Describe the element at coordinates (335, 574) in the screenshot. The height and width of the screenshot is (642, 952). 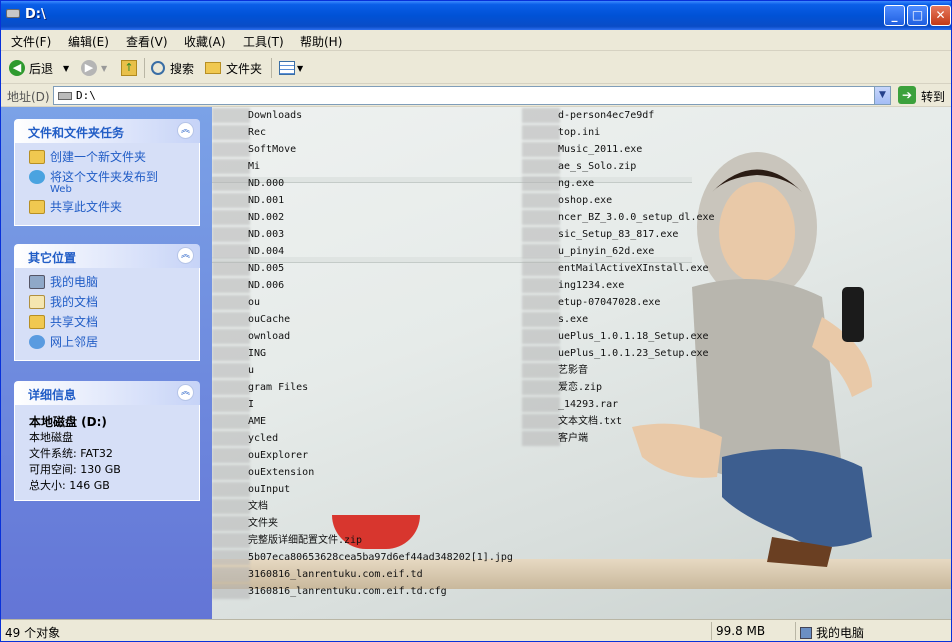
I see `file-name: 3160816_lanrentuku.com.eif.td` at that location.